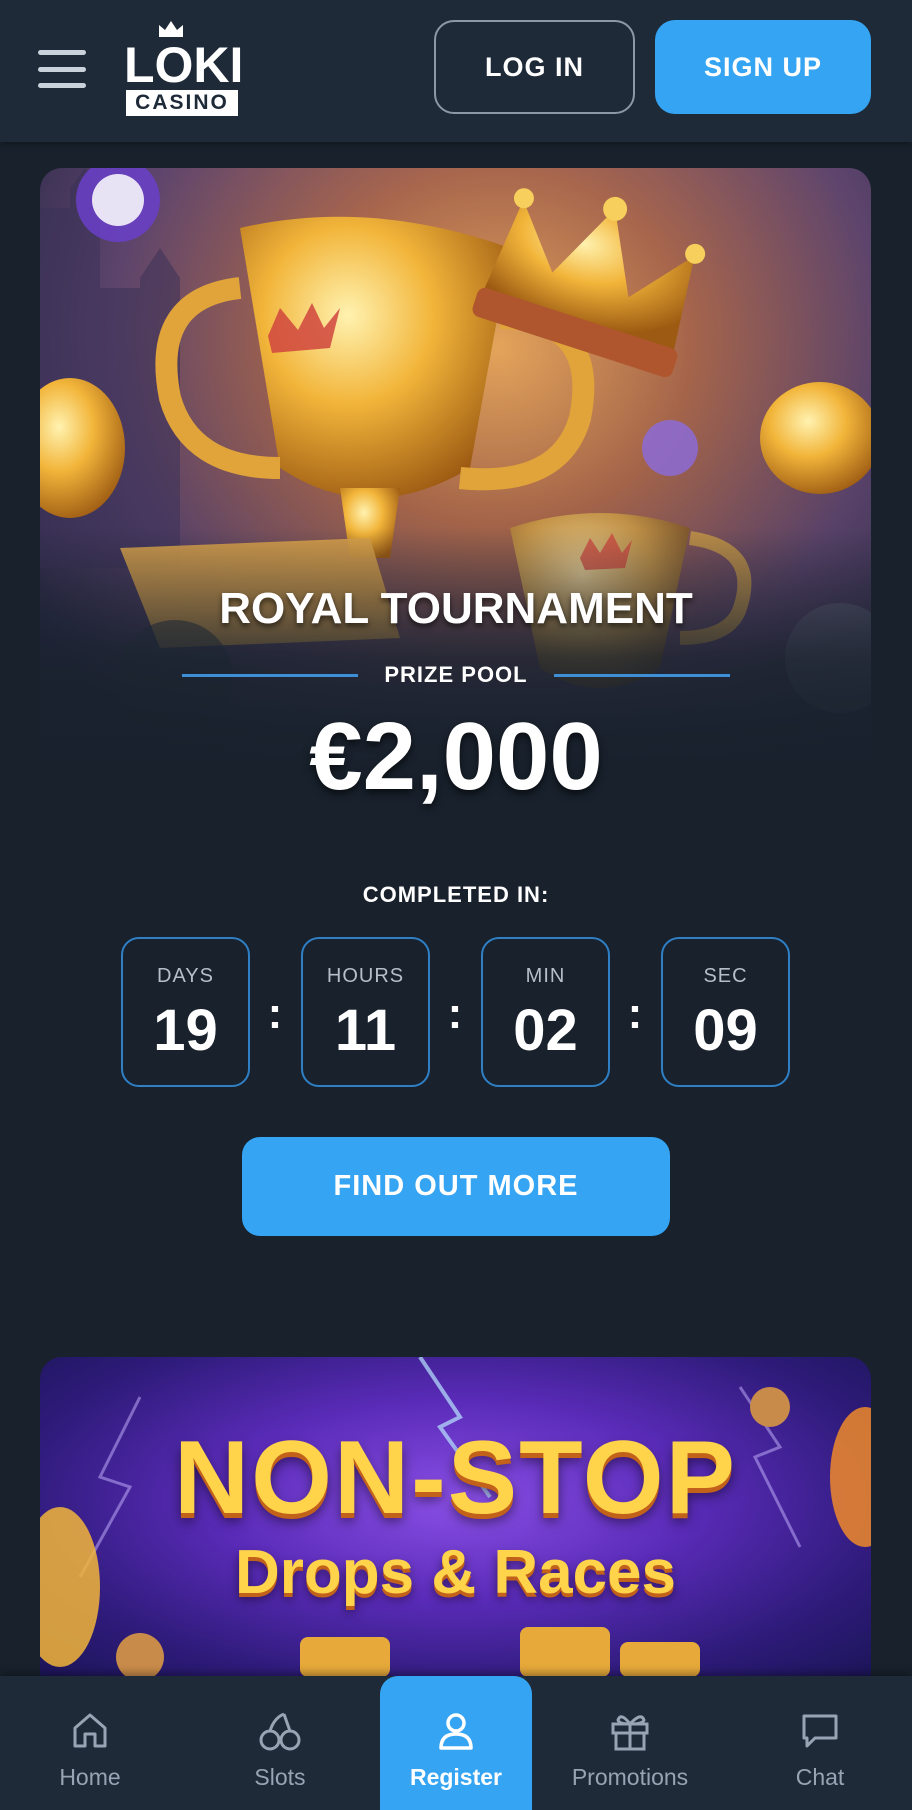 Image resolution: width=912 pixels, height=1810 pixels. I want to click on prize-pool-label: PRIZE POOL, so click(456, 674).